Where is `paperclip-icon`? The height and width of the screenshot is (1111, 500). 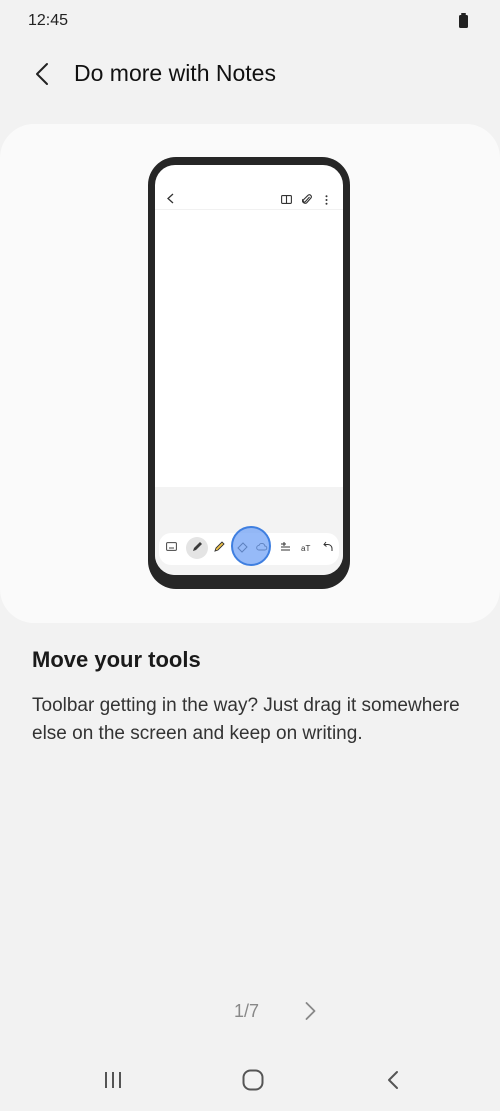 paperclip-icon is located at coordinates (307, 199).